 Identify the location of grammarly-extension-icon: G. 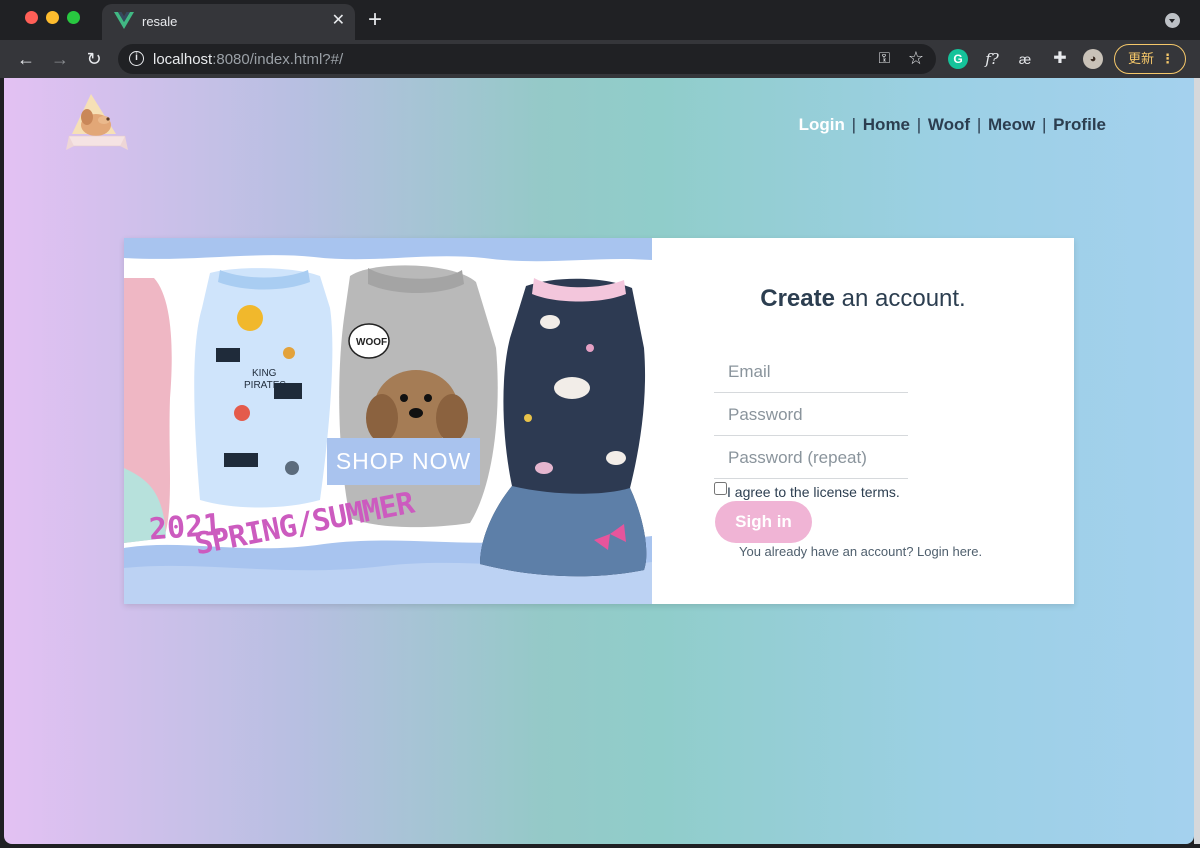
(958, 59).